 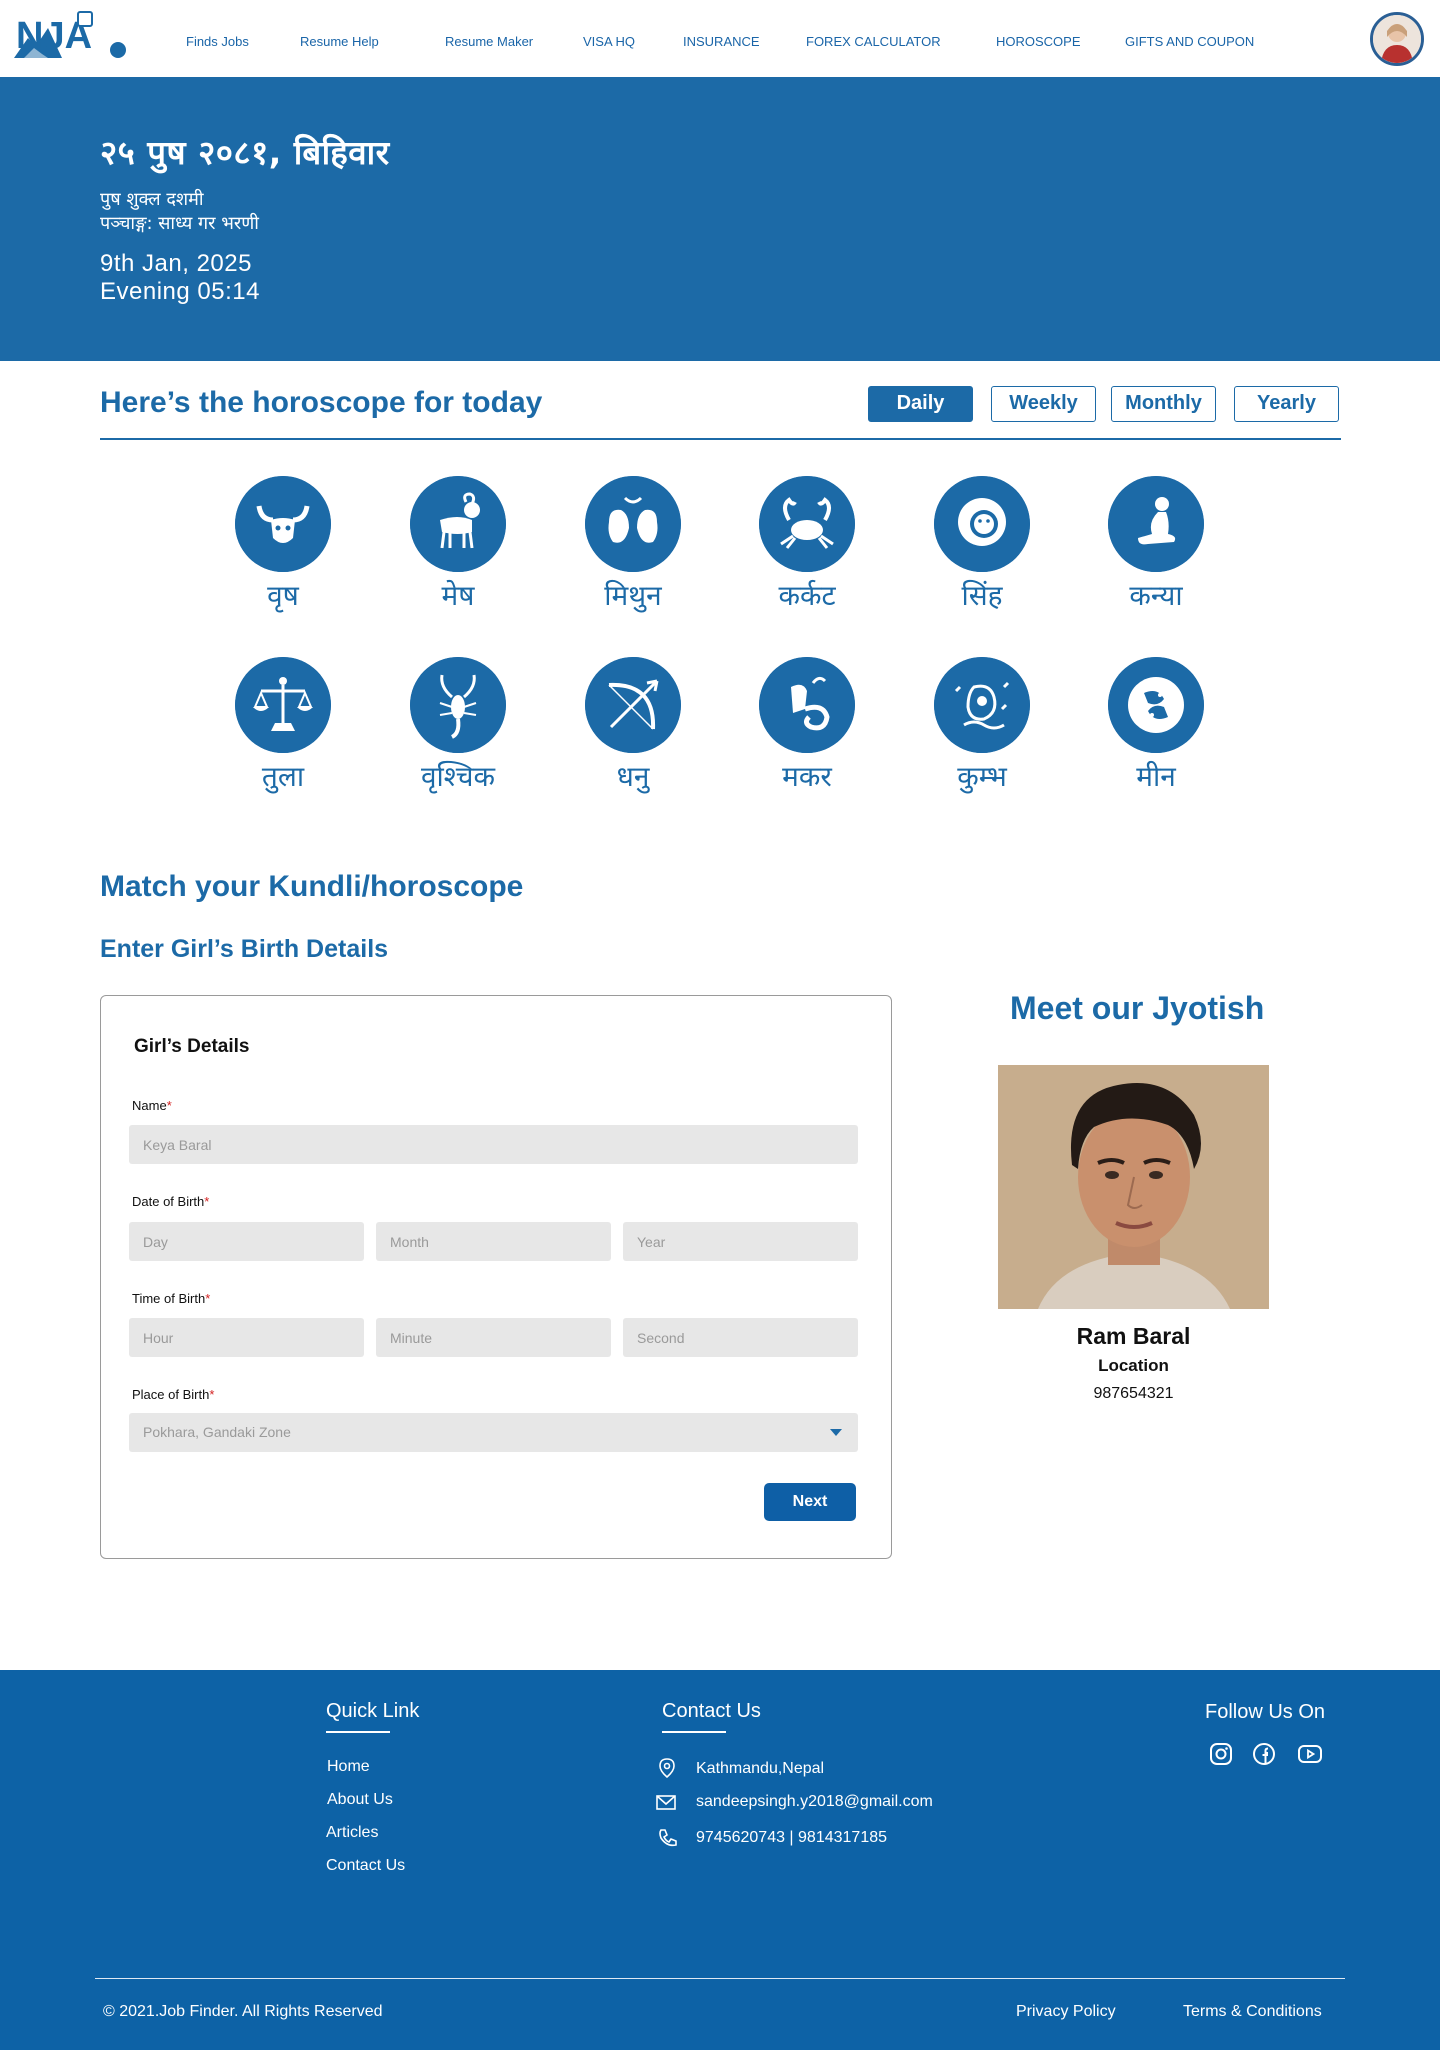 I want to click on panchang-text: पञ्चाङ्ग: साध्य गर भरणी, so click(x=179, y=223).